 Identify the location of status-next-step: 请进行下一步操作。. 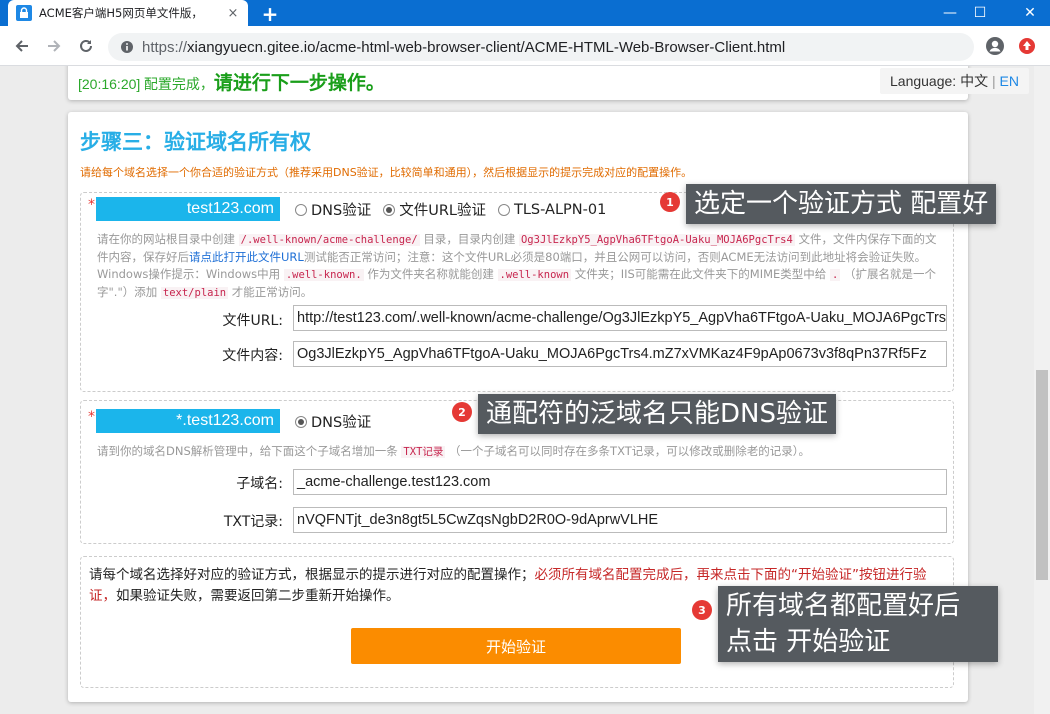
(299, 83).